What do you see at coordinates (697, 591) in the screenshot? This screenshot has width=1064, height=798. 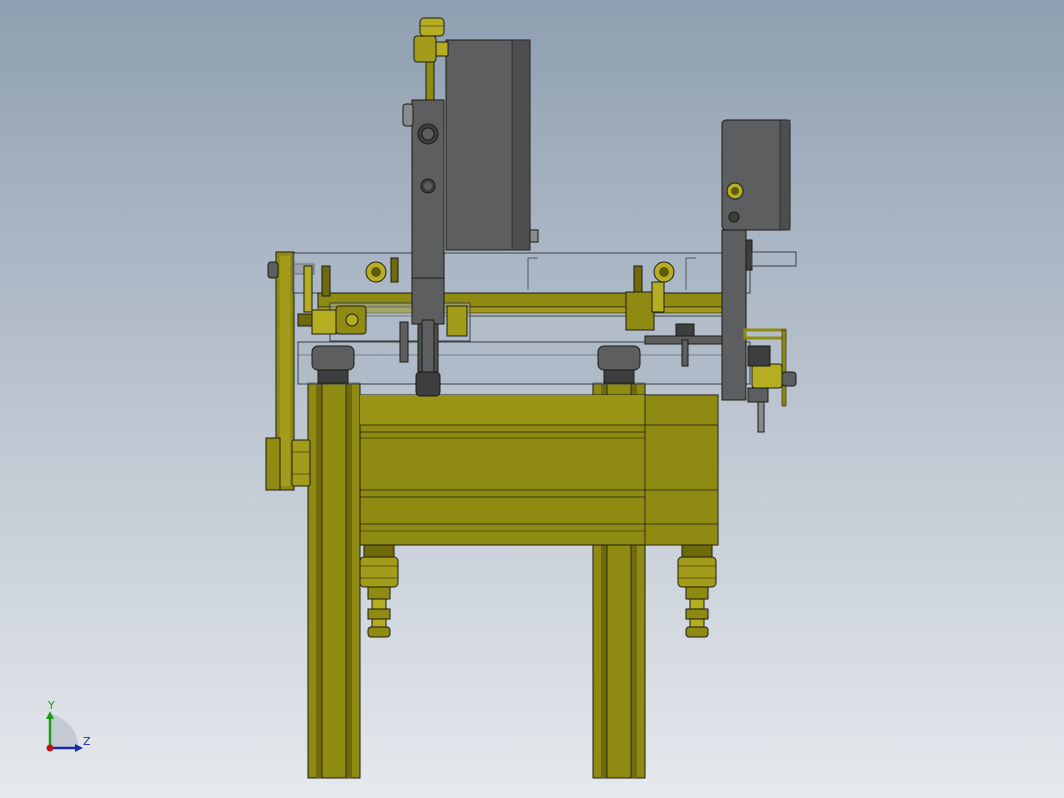 I see `right-fitting` at bounding box center [697, 591].